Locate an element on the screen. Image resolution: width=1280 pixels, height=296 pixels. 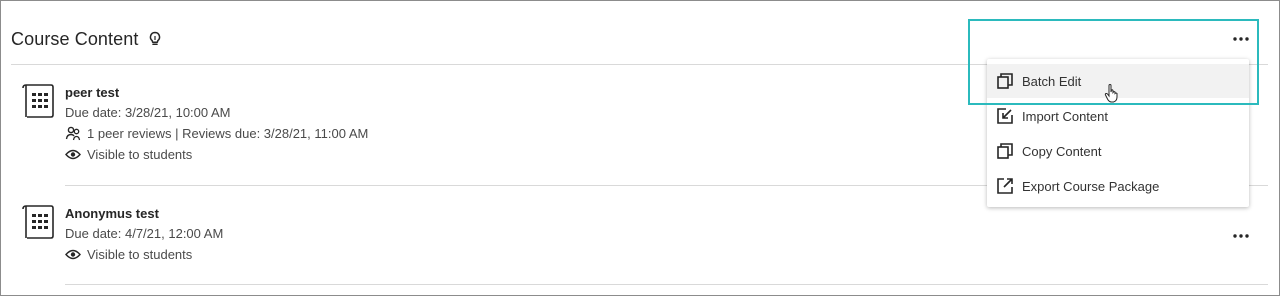
due-date: Due date: 3/28/21, 10:00 AM is located at coordinates (148, 112).